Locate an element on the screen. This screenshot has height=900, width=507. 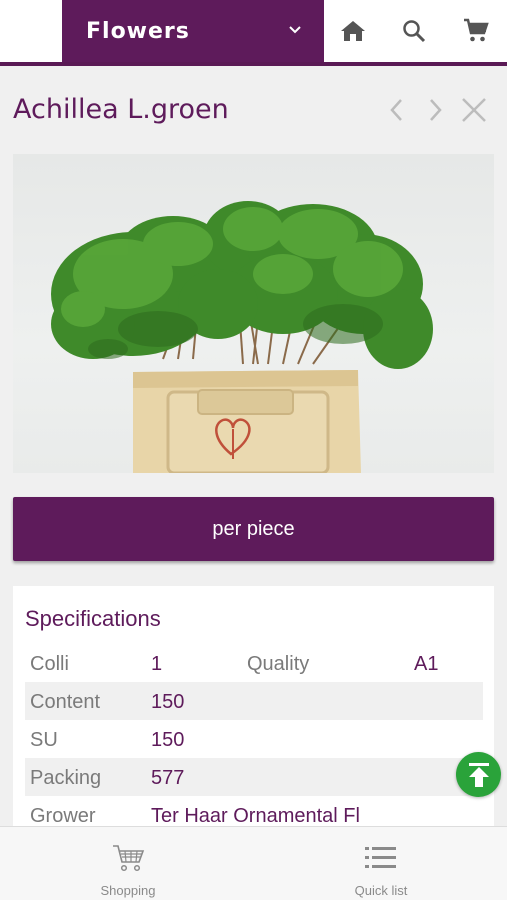
chevron-right-icon is located at coordinates (435, 110).